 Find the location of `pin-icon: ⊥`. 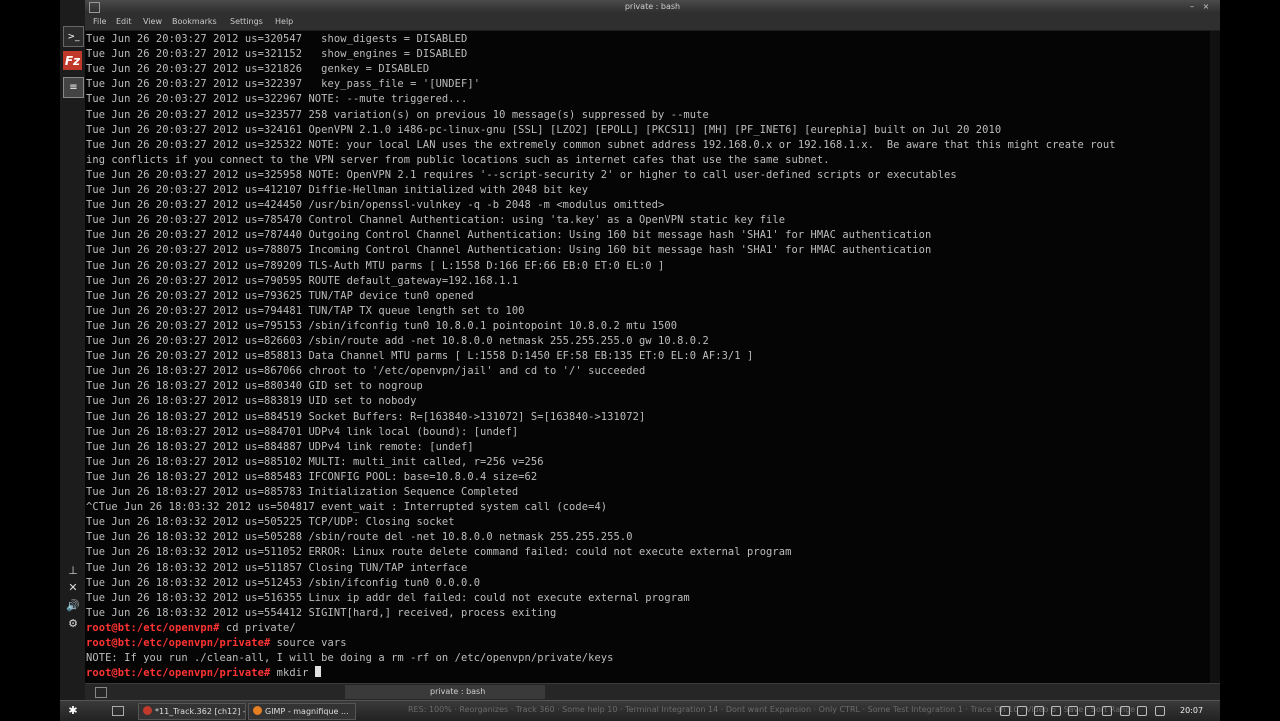

pin-icon: ⊥ is located at coordinates (73, 571).